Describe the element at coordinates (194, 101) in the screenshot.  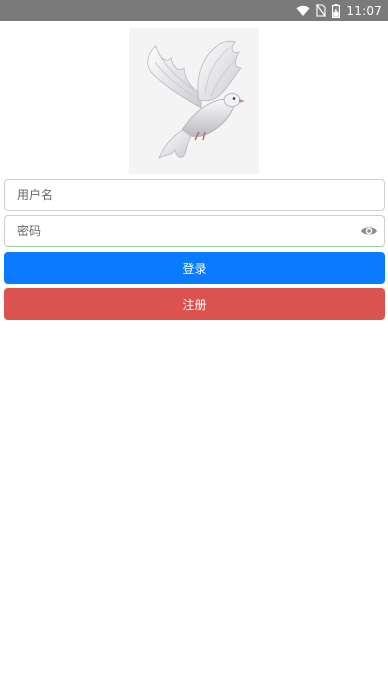
I see `dove-logo` at that location.